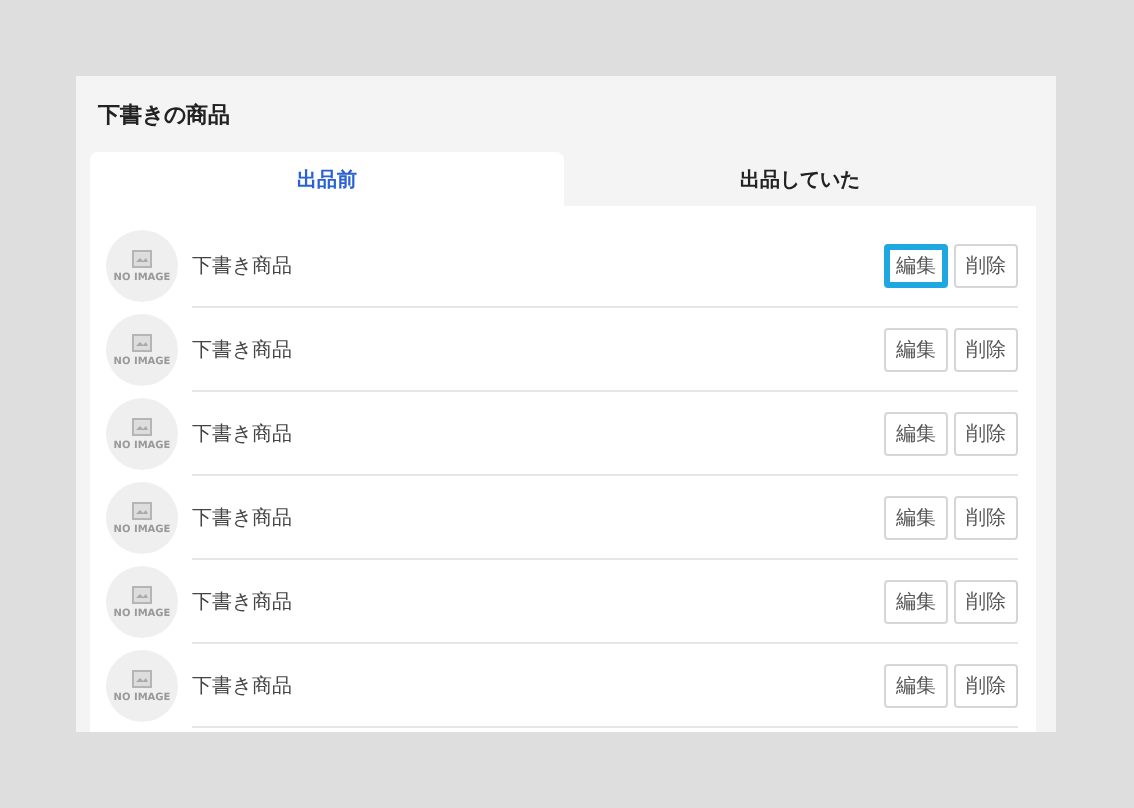  I want to click on panel-title: 下書きの商品, so click(164, 114).